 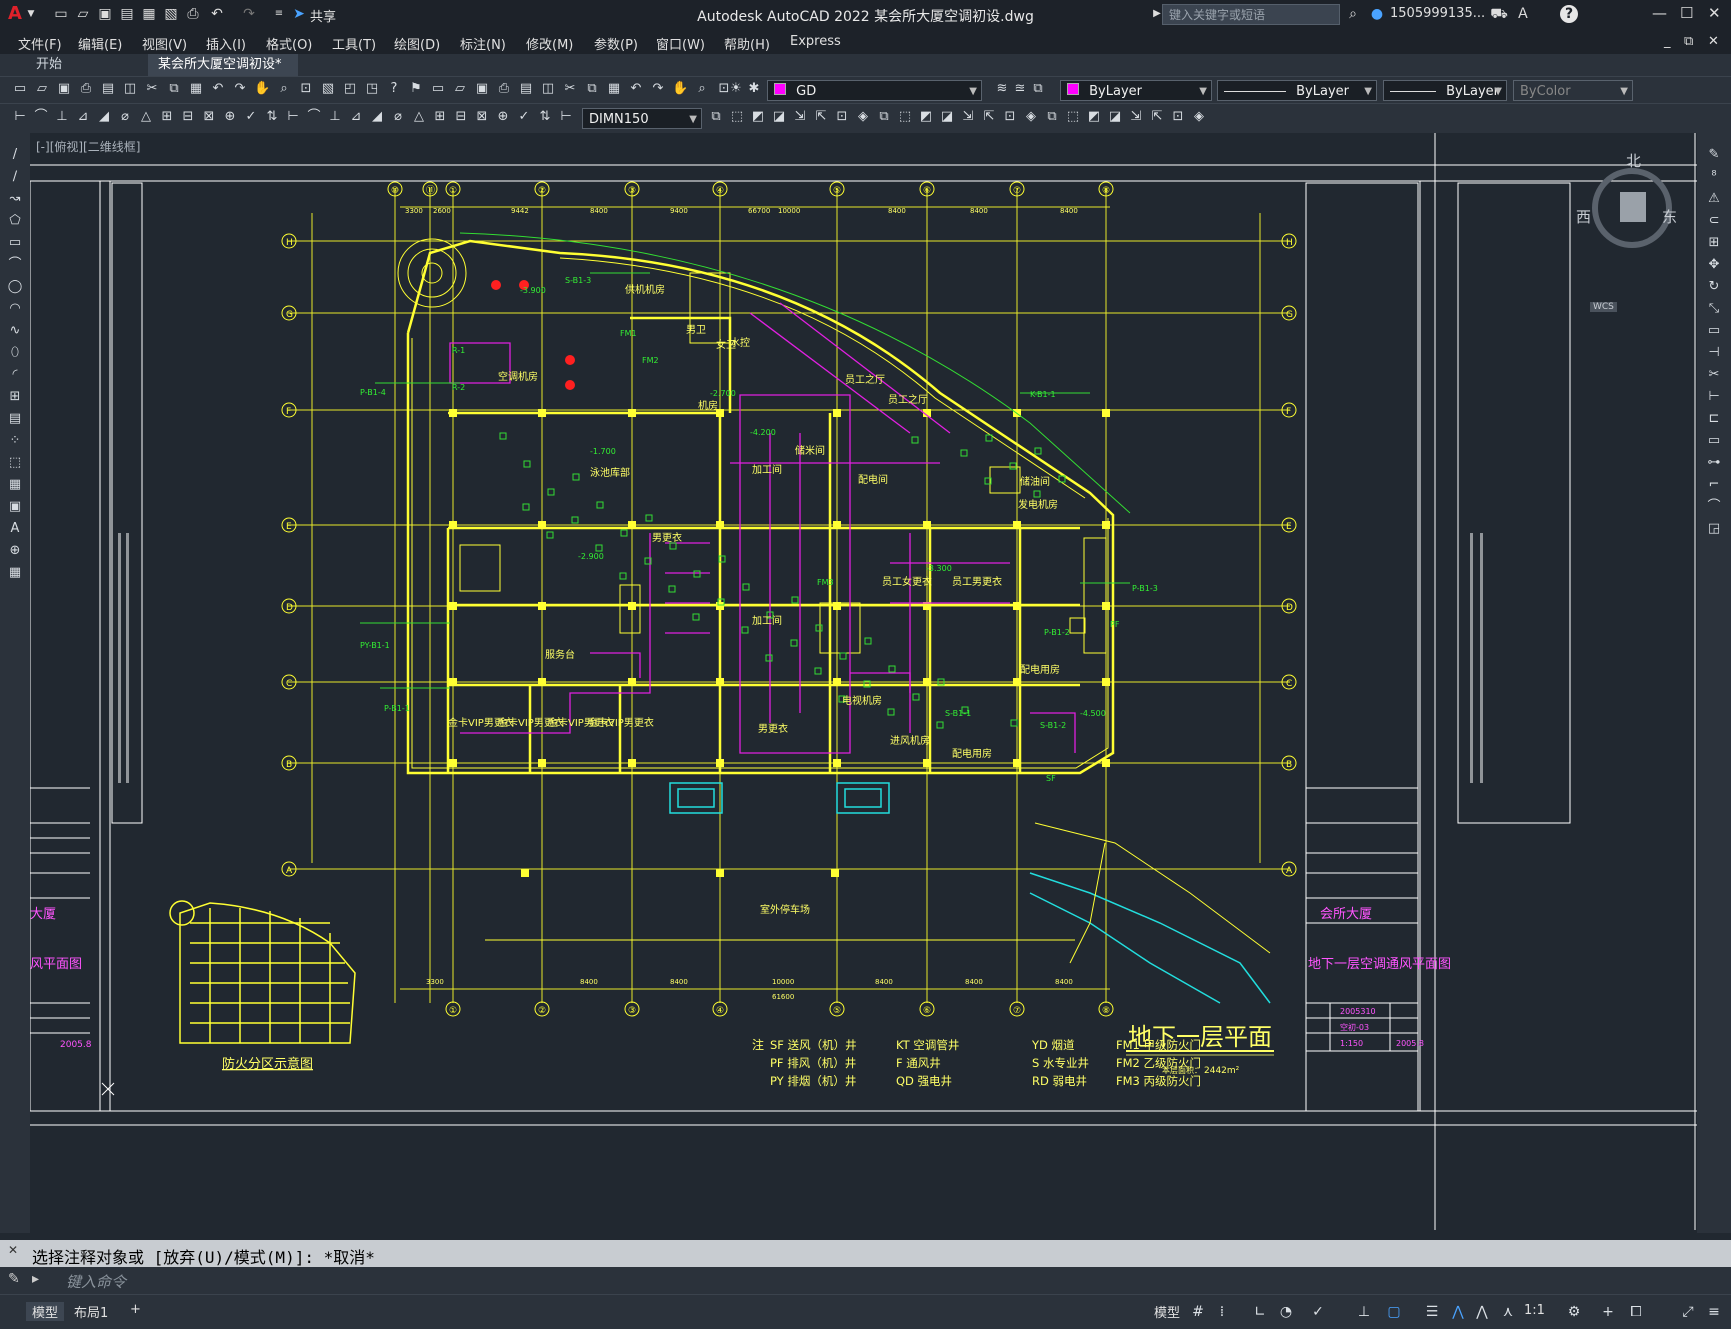 What do you see at coordinates (1508, 1312) in the screenshot?
I see `annotation-scale-icon: ⋏` at bounding box center [1508, 1312].